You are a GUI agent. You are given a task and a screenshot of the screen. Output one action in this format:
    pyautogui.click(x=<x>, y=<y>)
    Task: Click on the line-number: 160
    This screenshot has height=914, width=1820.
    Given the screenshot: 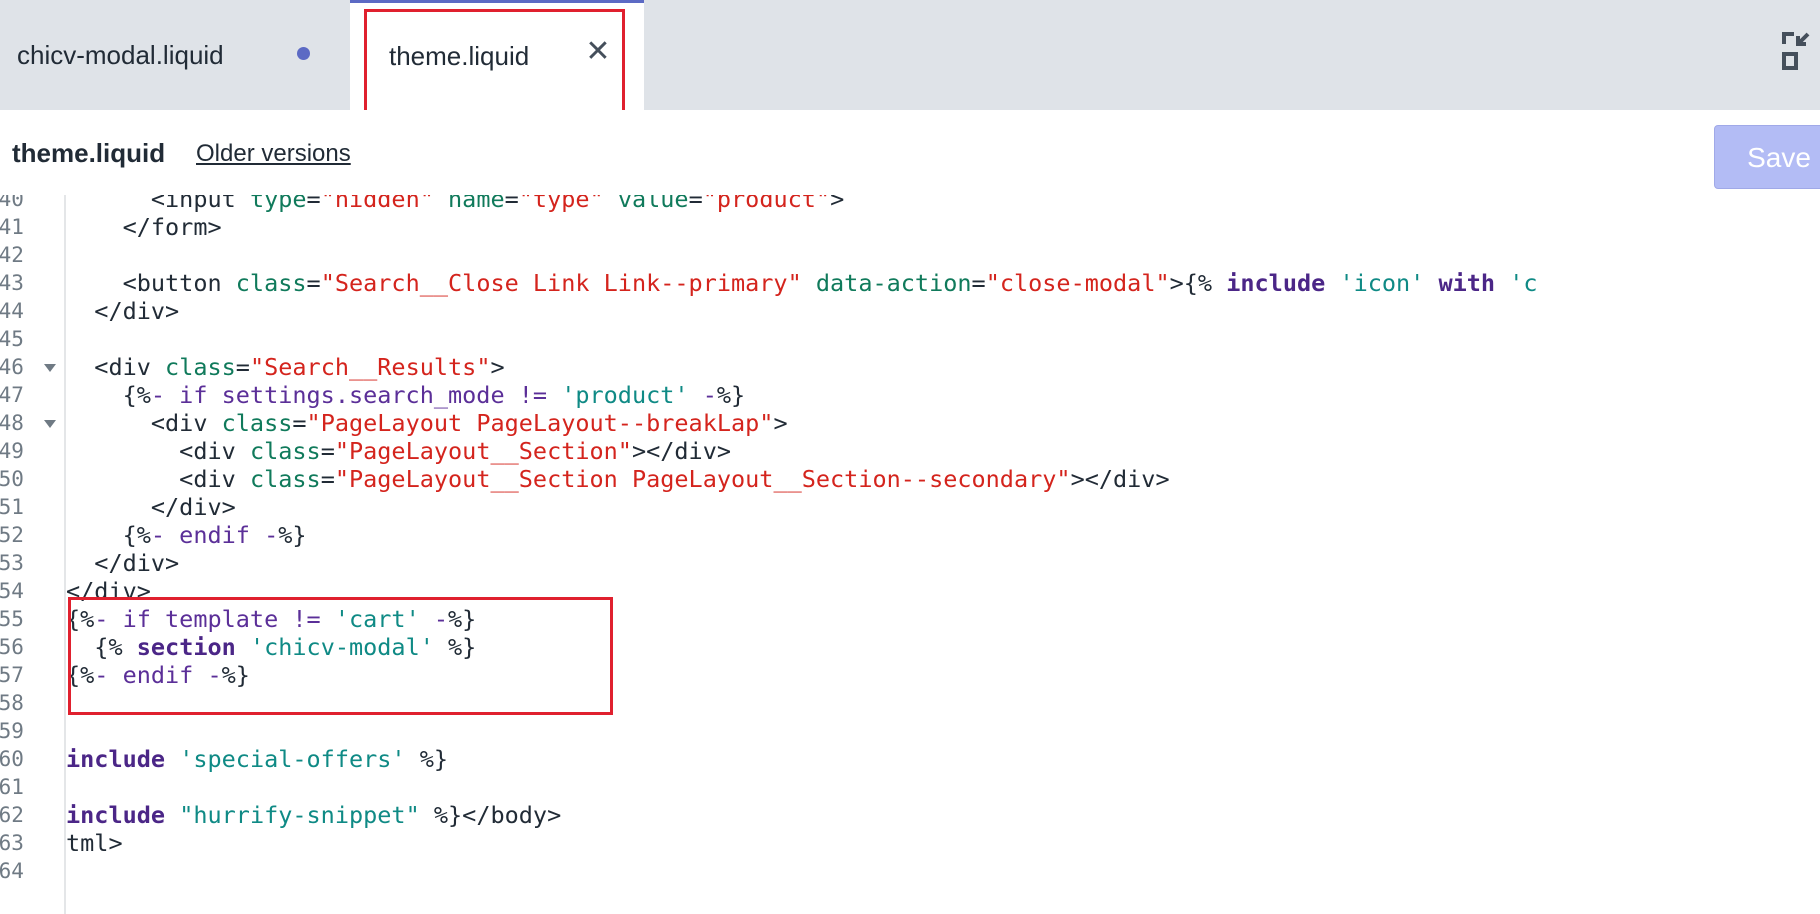 What is the action you would take?
    pyautogui.click(x=12, y=759)
    